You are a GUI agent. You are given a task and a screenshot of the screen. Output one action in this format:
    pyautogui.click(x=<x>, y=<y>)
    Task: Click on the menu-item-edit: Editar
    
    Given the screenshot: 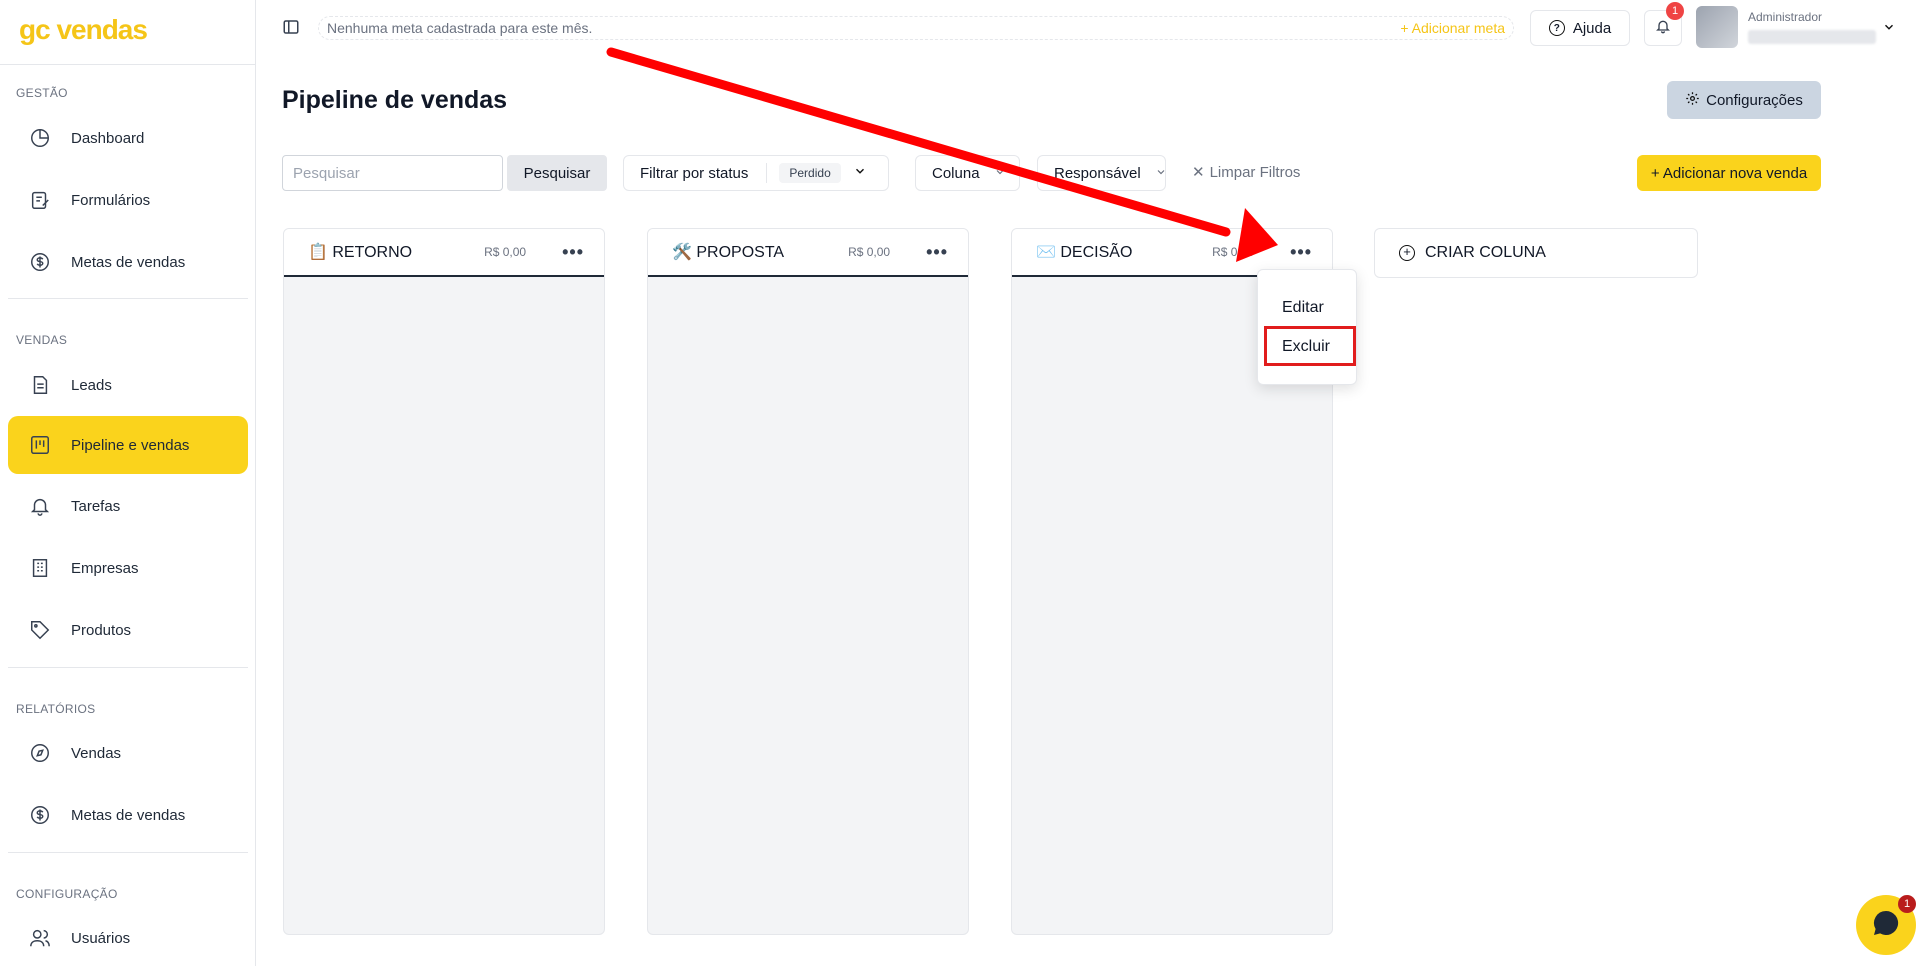 What is the action you would take?
    pyautogui.click(x=1307, y=308)
    